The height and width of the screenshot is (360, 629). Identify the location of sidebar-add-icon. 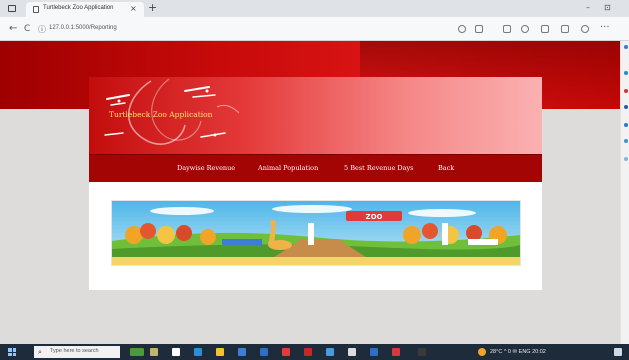
(626, 159).